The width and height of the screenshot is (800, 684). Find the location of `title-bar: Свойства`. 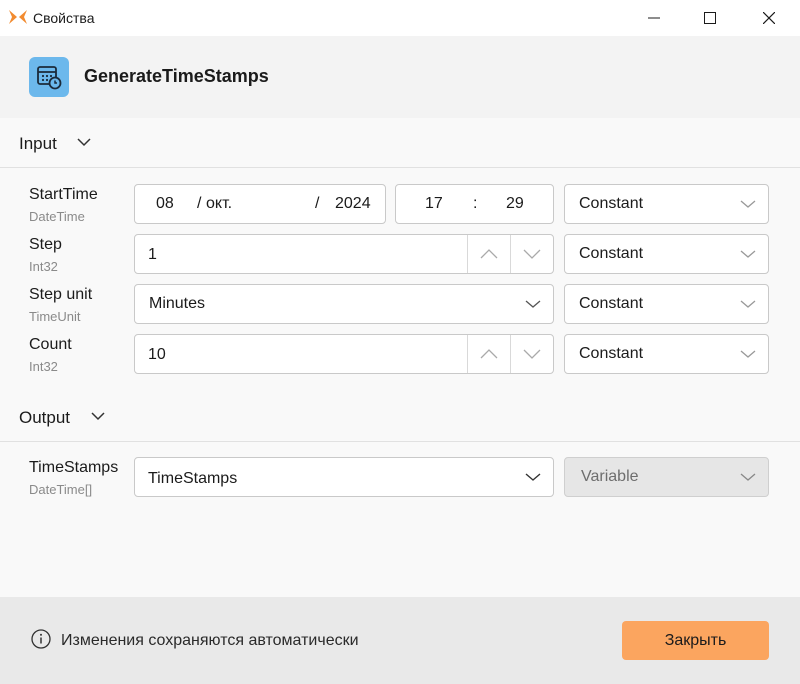

title-bar: Свойства is located at coordinates (400, 18).